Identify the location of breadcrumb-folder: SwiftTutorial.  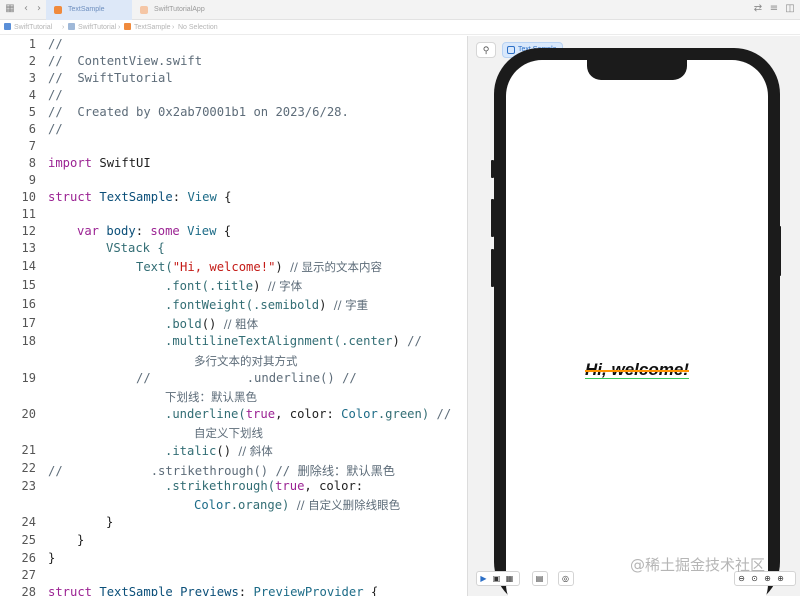
(92, 27).